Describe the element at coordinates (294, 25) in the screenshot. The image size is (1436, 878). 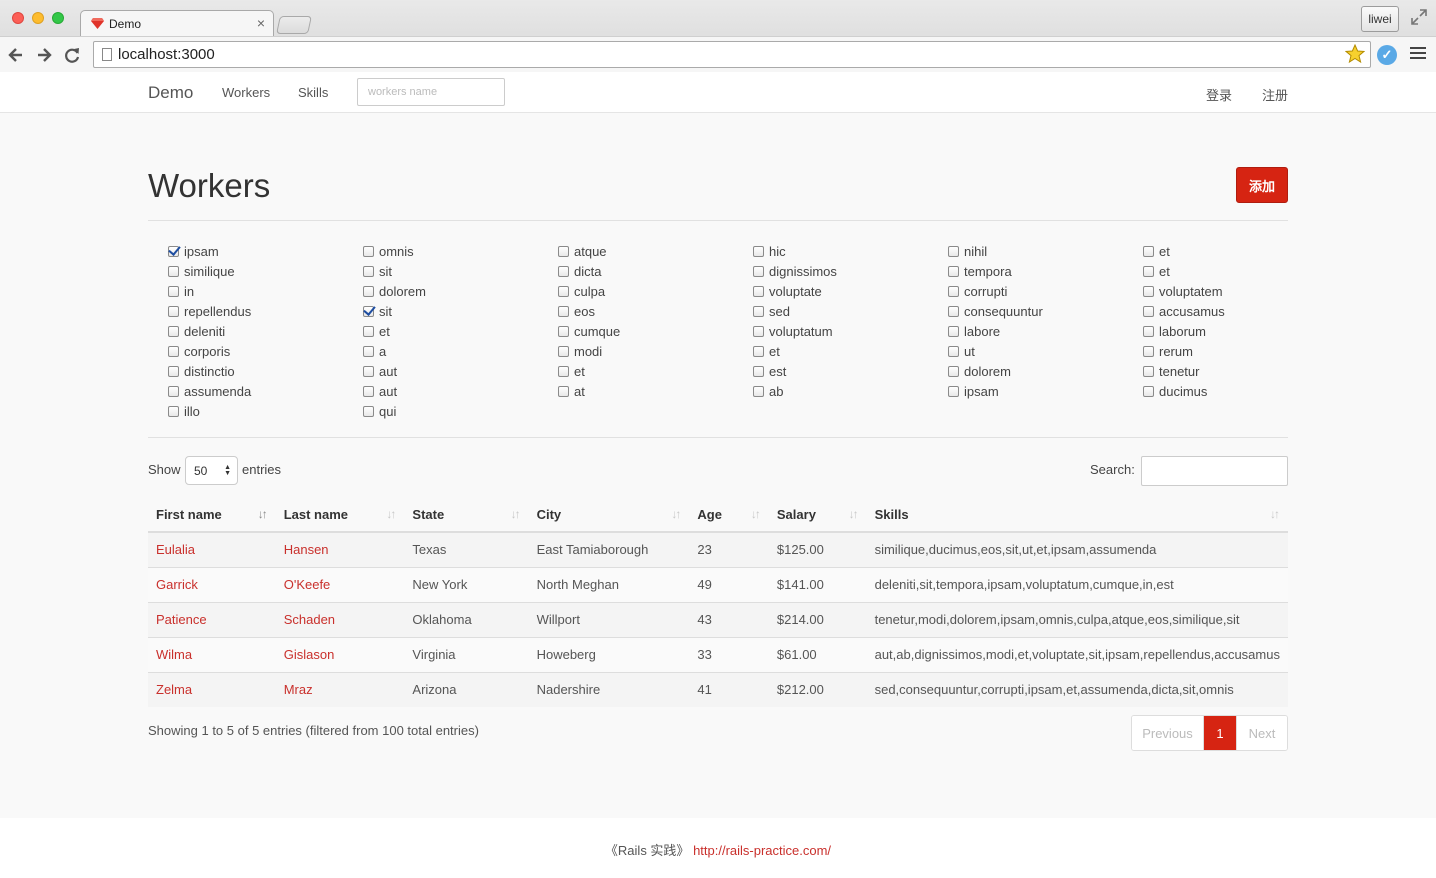
I see `new-tab-button` at that location.